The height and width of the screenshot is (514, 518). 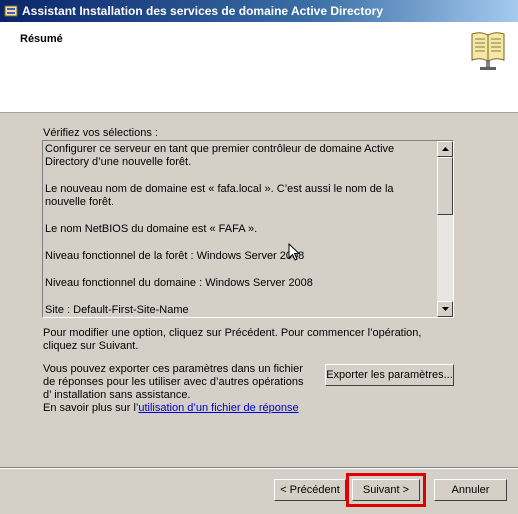 What do you see at coordinates (294, 252) in the screenshot?
I see `mouse-cursor-icon` at bounding box center [294, 252].